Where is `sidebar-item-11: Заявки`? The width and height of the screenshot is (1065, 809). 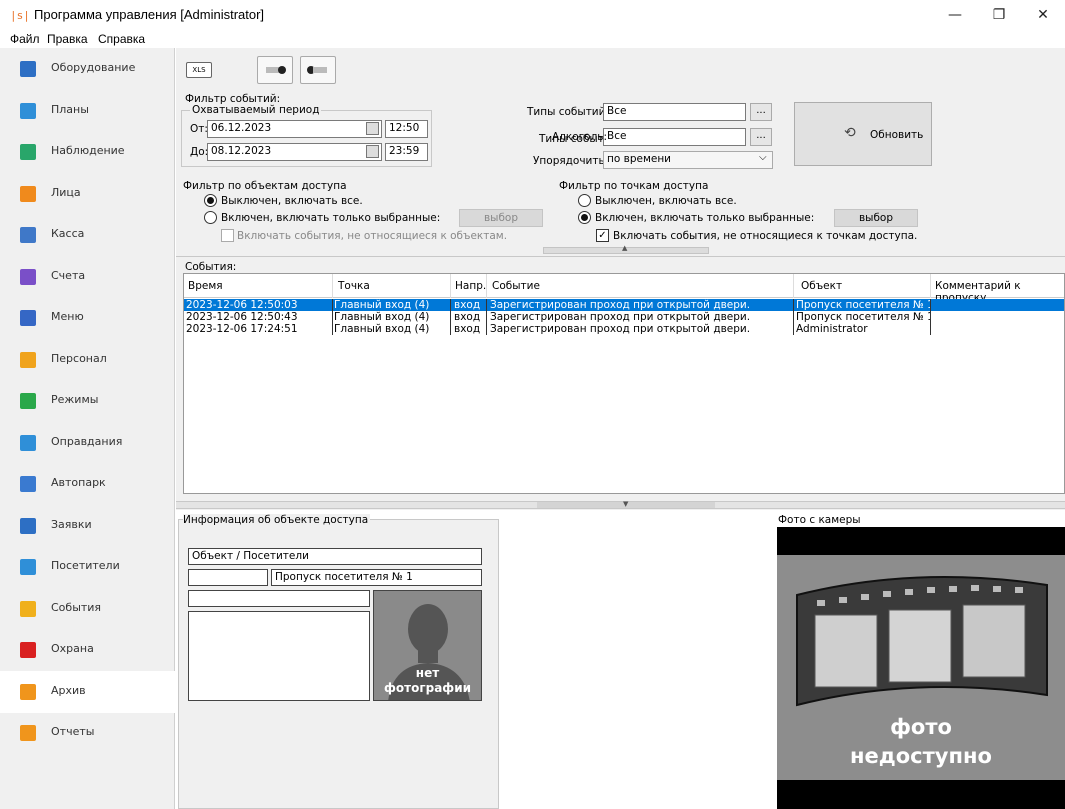 sidebar-item-11: Заявки is located at coordinates (87, 526).